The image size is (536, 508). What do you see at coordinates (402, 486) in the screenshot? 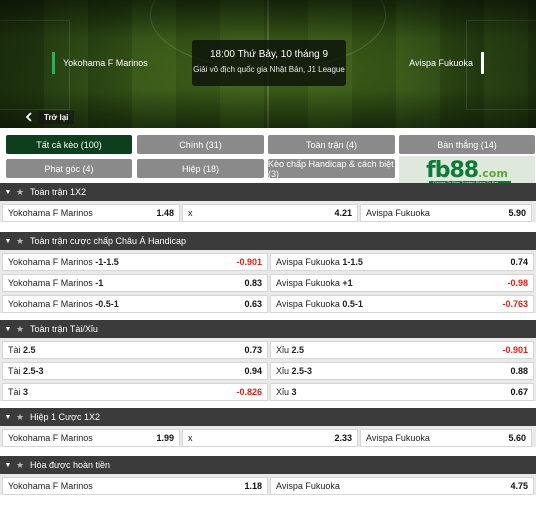
I see `odds-cell-avispa-fukuoka: Avispa Fukuoka 4.75` at bounding box center [402, 486].